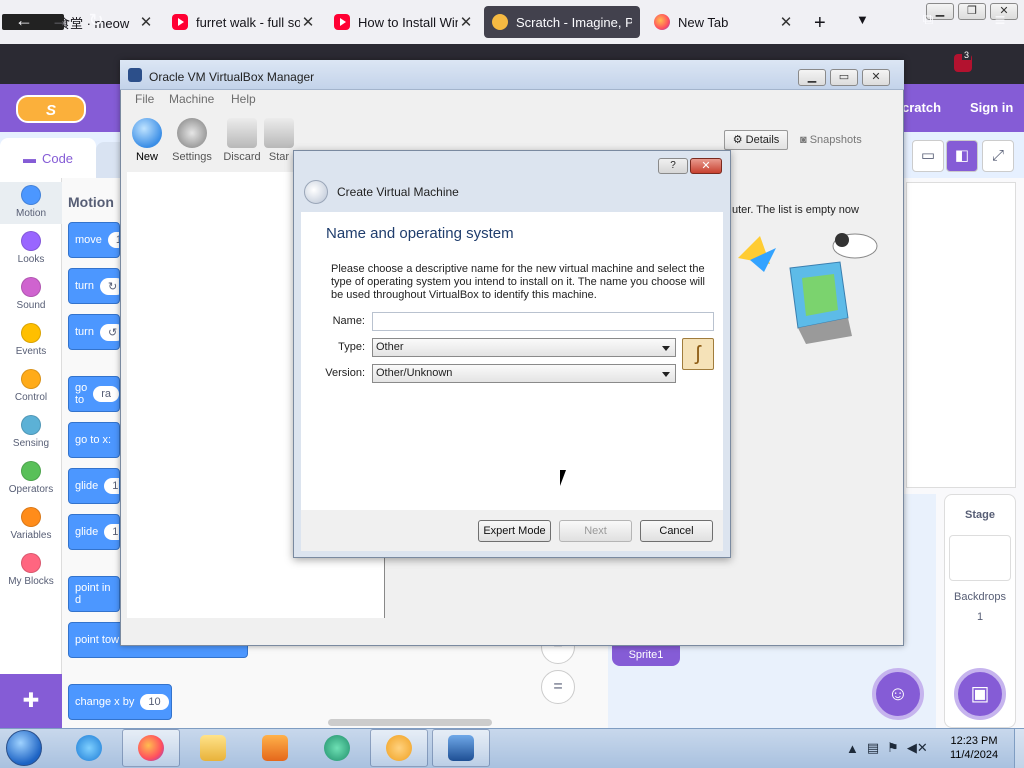  I want to click on details-gear-icon: ⚙, so click(737, 140).